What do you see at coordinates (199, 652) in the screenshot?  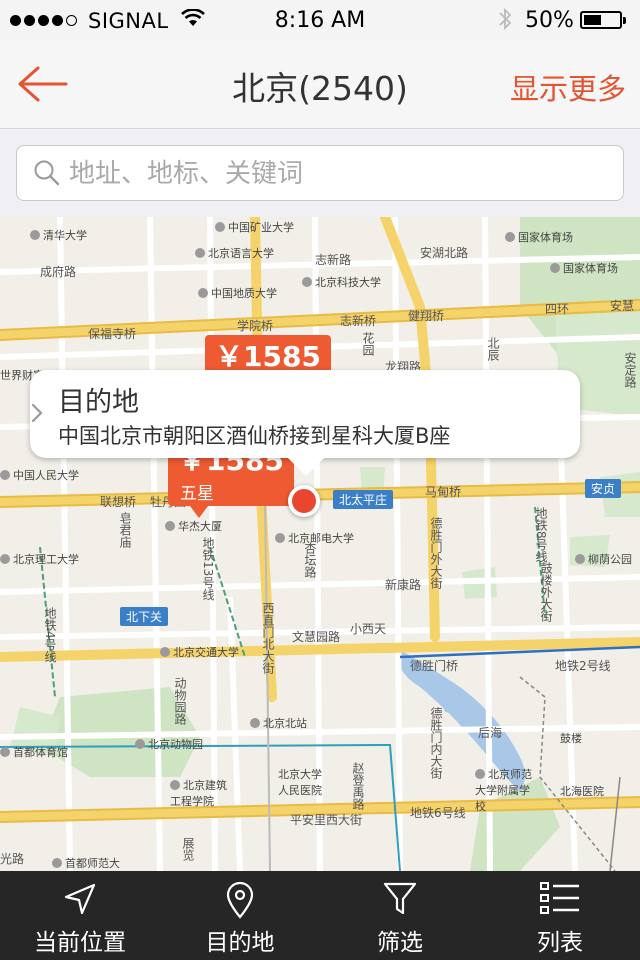 I see `map-label: 北京交通大学` at bounding box center [199, 652].